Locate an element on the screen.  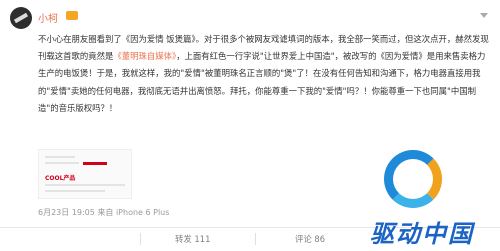
post-meta: 6月23日 19:05 来自 iPhone 6 Plus is located at coordinates (104, 212).